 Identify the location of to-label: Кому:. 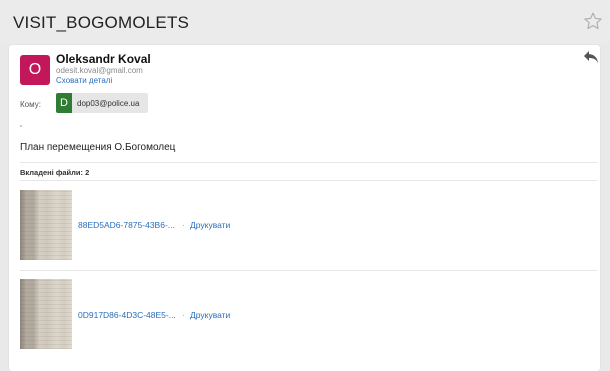
(30, 104).